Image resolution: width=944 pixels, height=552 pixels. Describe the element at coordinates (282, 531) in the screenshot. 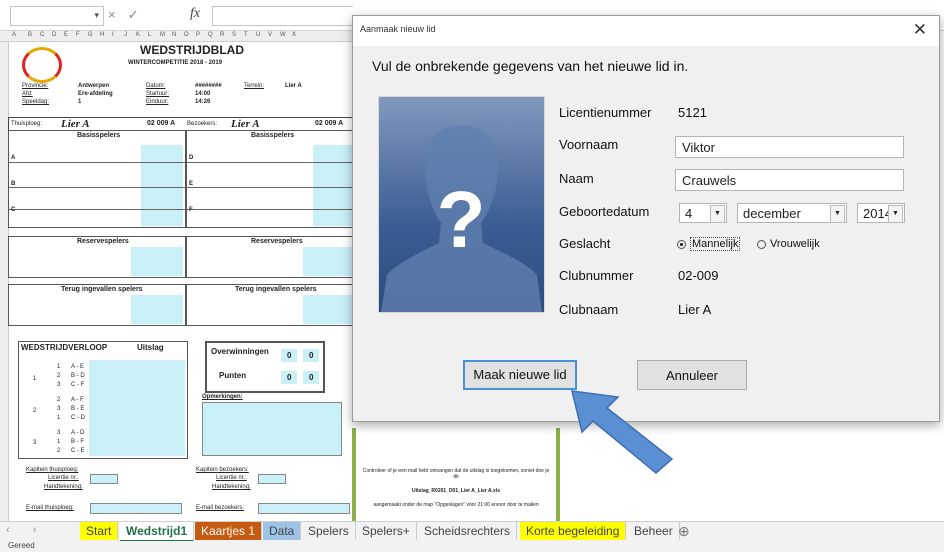

I see `tab-data: Data` at that location.